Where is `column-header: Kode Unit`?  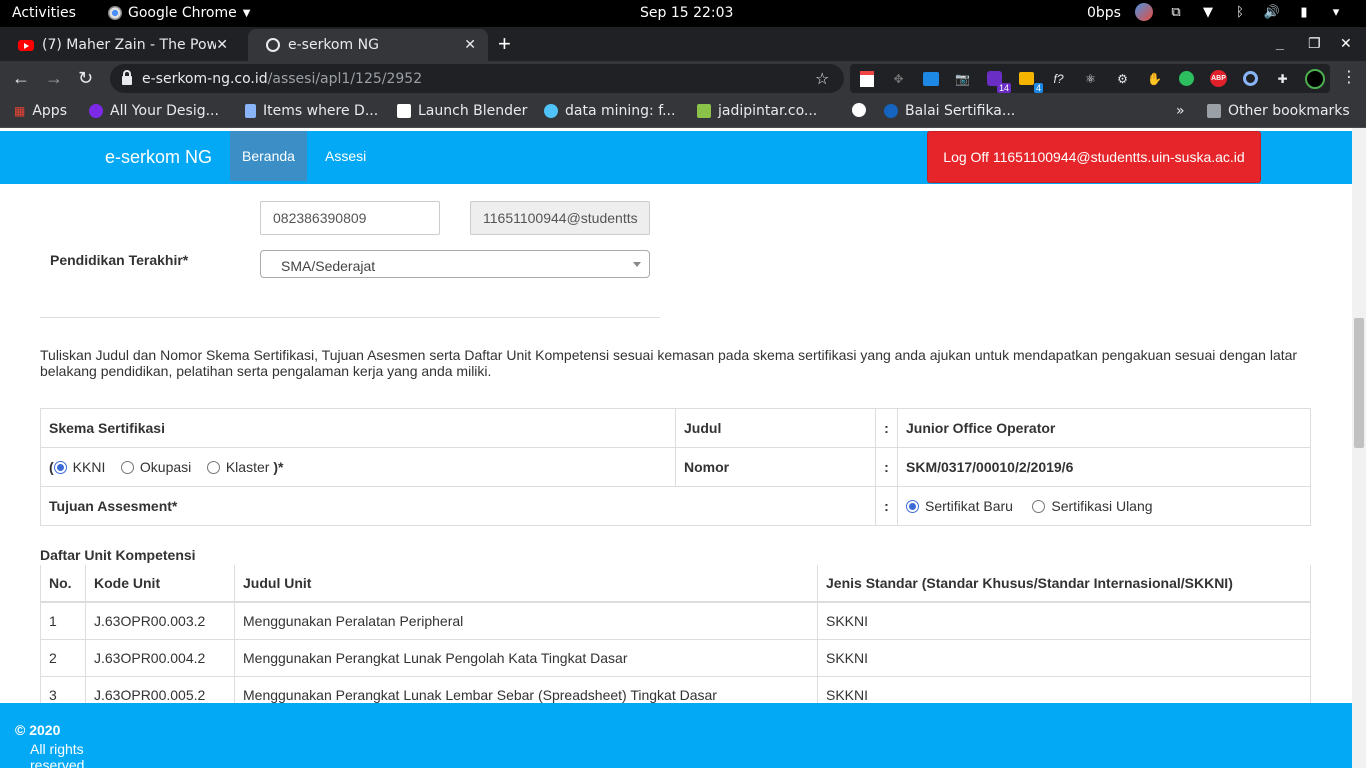
column-header: Kode Unit is located at coordinates (160, 584).